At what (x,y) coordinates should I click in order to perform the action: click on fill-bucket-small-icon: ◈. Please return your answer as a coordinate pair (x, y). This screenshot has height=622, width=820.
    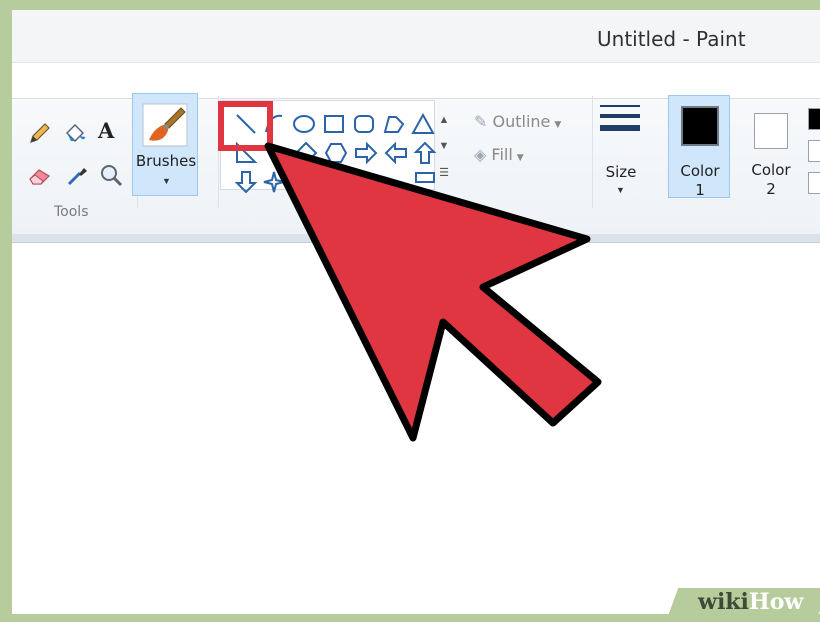
    Looking at the image, I should click on (480, 154).